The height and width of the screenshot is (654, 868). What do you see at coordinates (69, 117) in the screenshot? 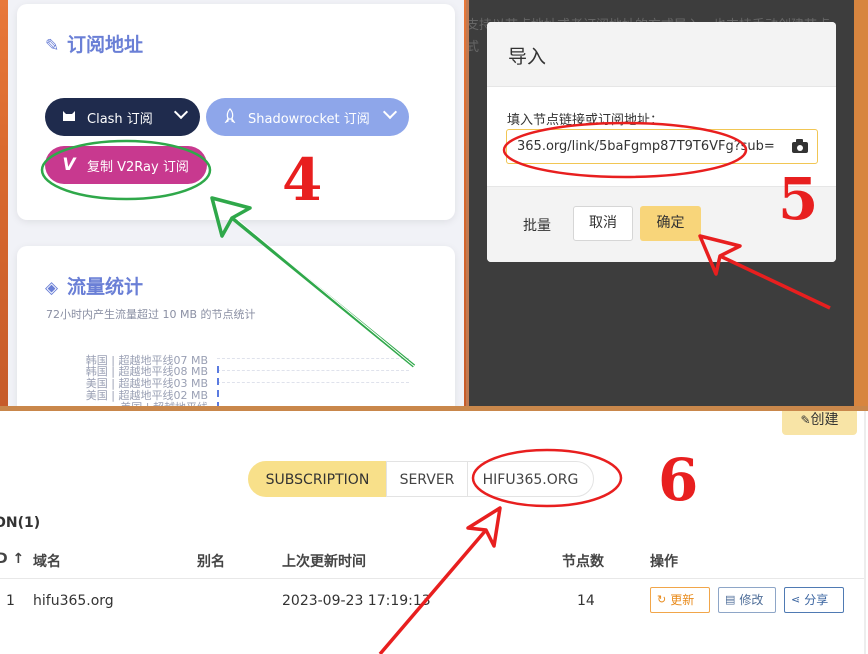
I see `cat-icon` at bounding box center [69, 117].